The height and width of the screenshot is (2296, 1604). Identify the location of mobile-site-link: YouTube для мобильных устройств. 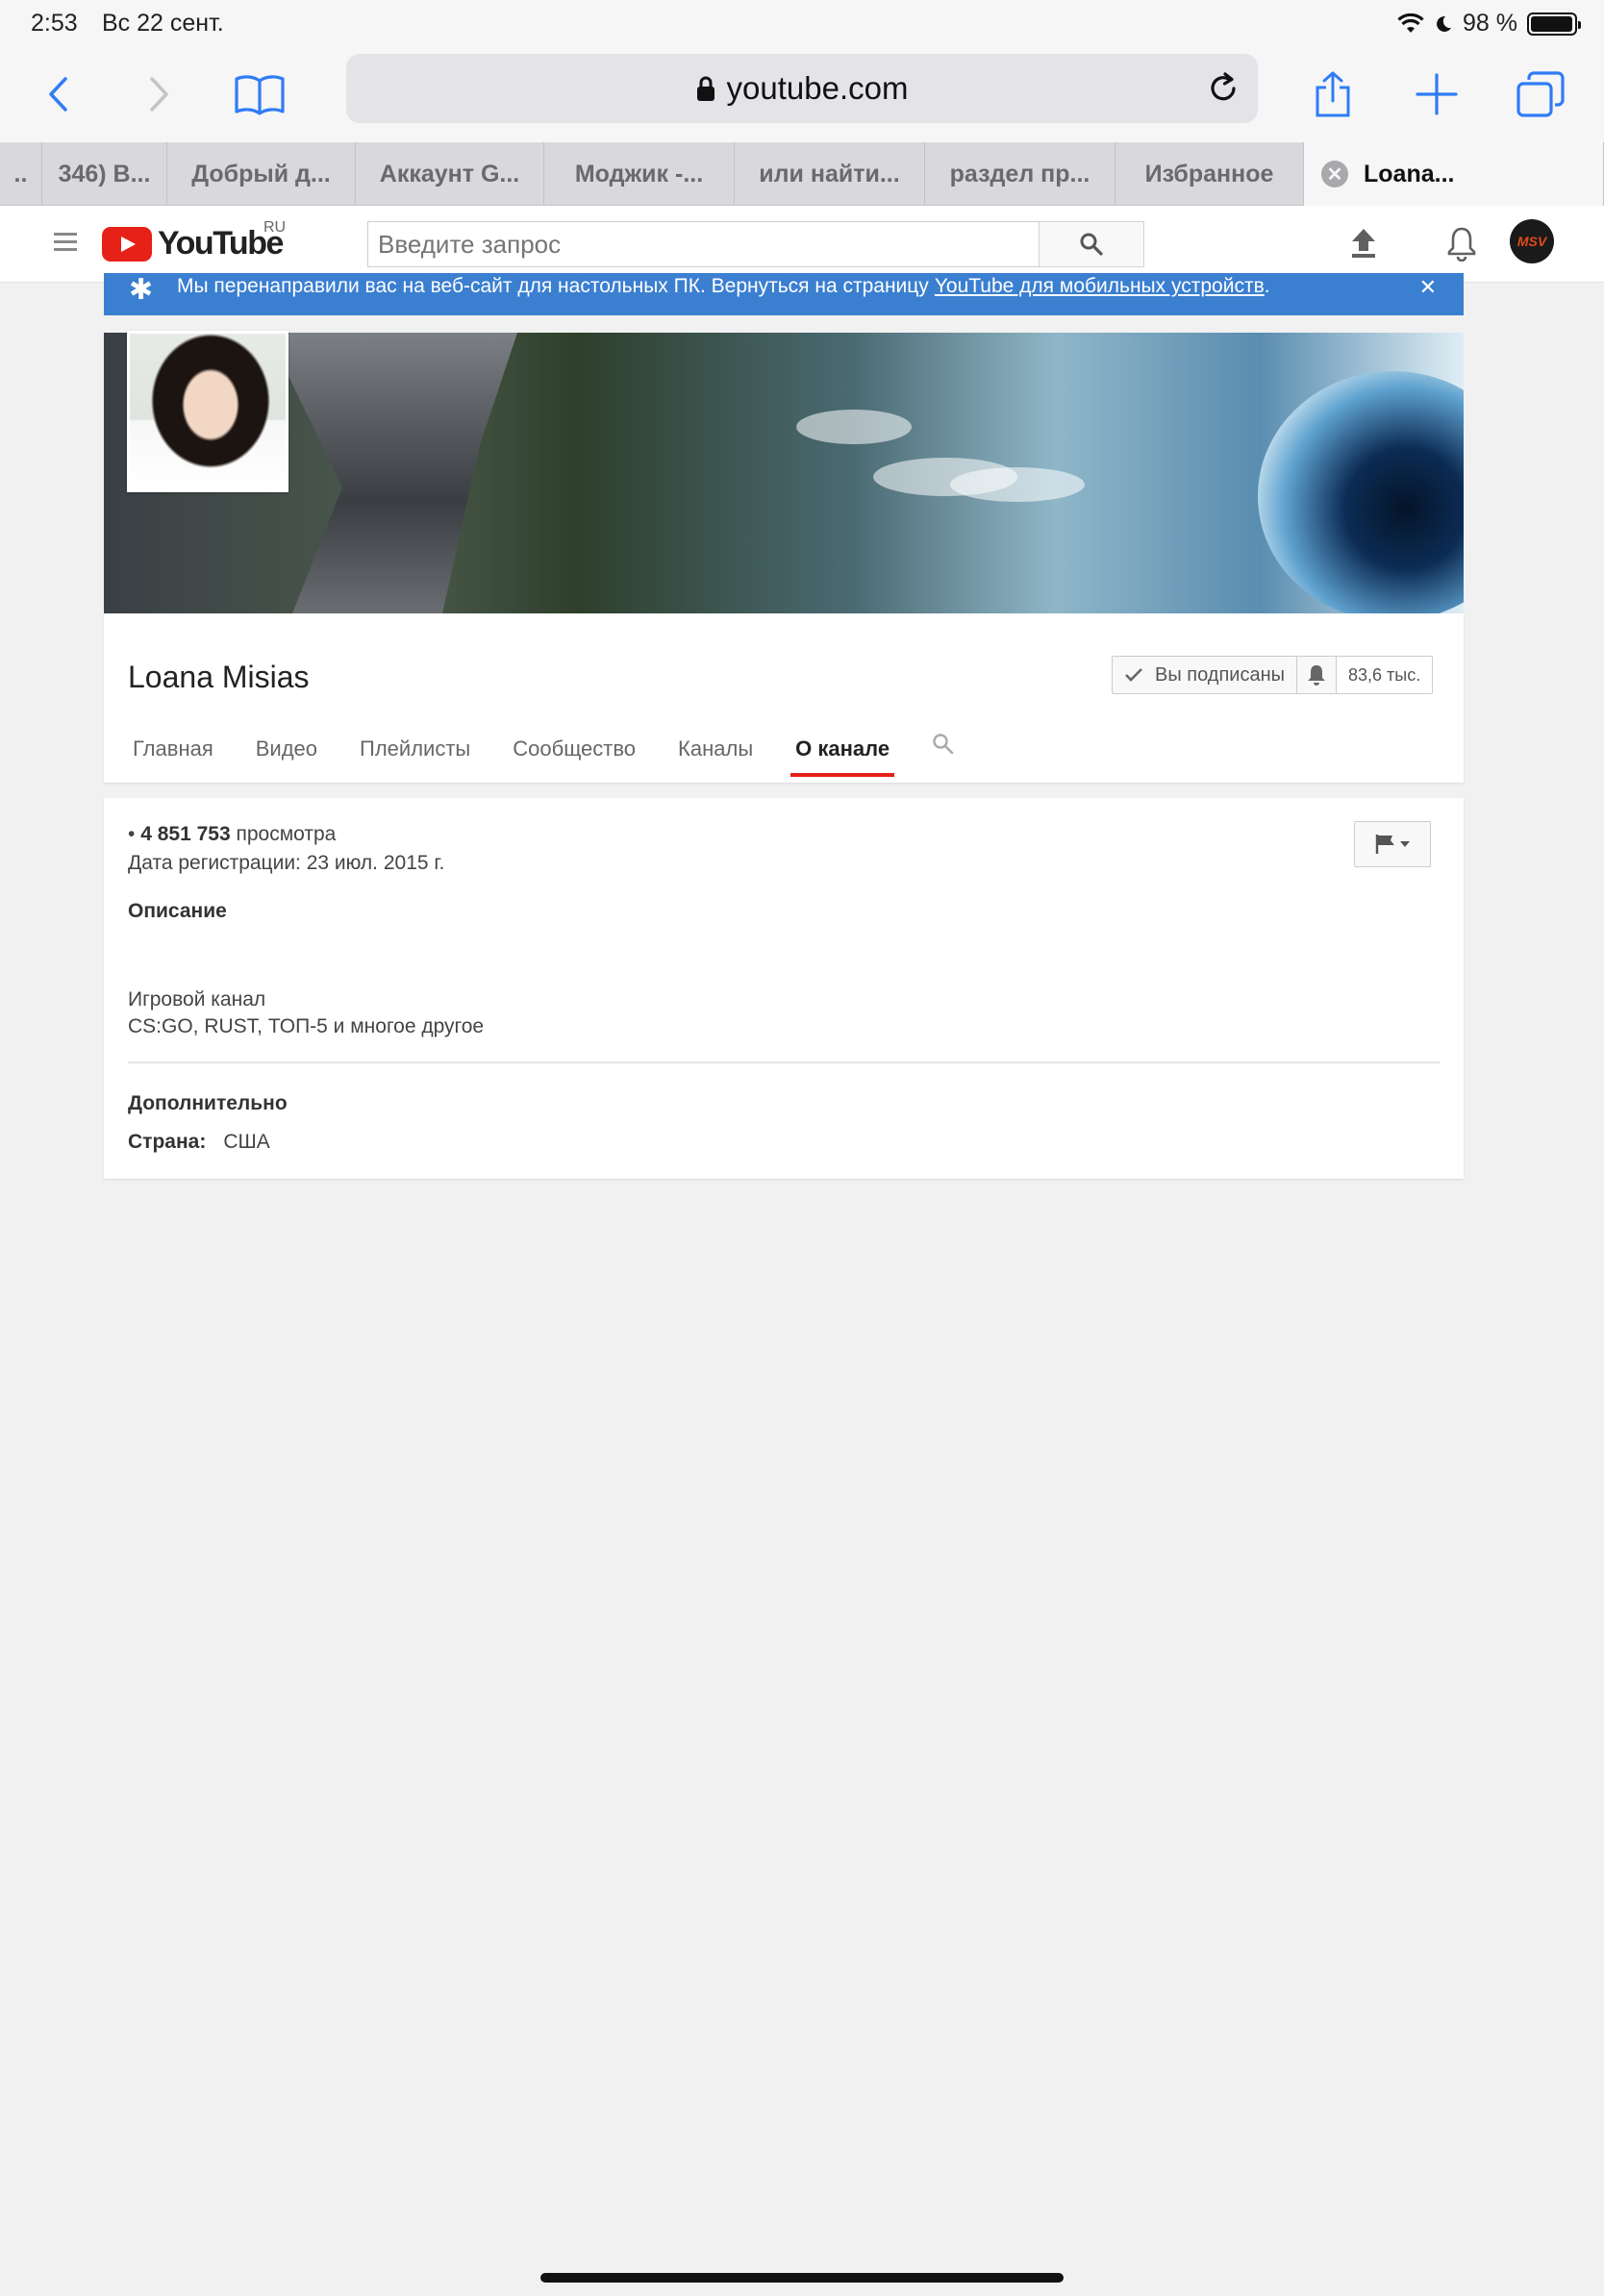
(1100, 286).